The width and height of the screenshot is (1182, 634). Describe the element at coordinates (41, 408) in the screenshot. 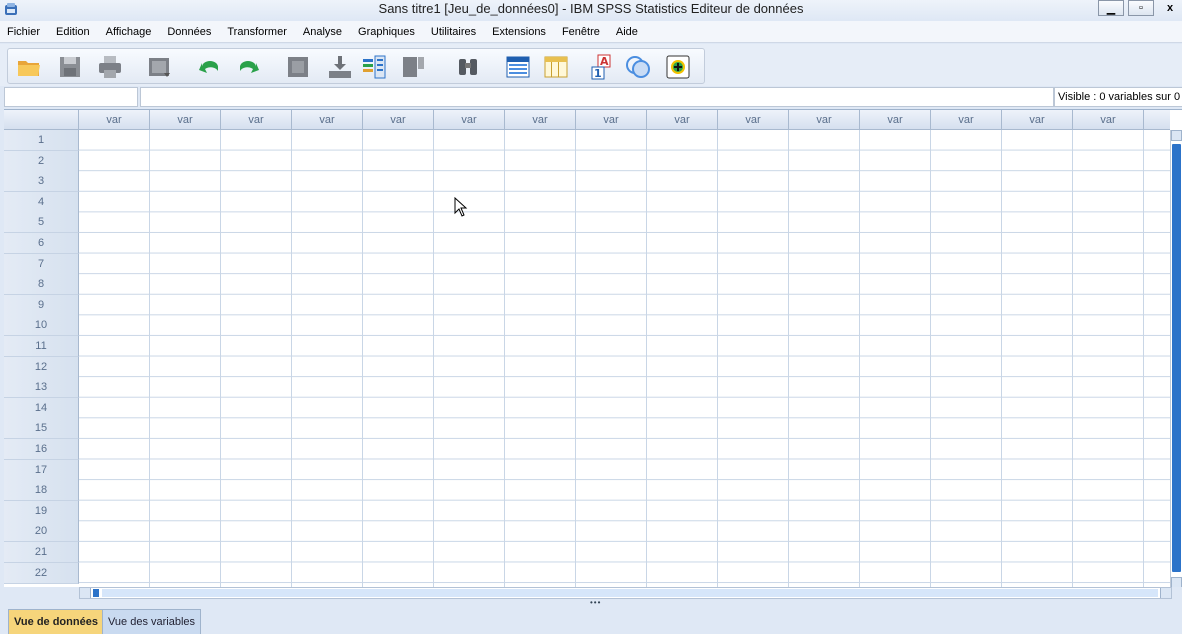

I see `row-header: 14` at that location.